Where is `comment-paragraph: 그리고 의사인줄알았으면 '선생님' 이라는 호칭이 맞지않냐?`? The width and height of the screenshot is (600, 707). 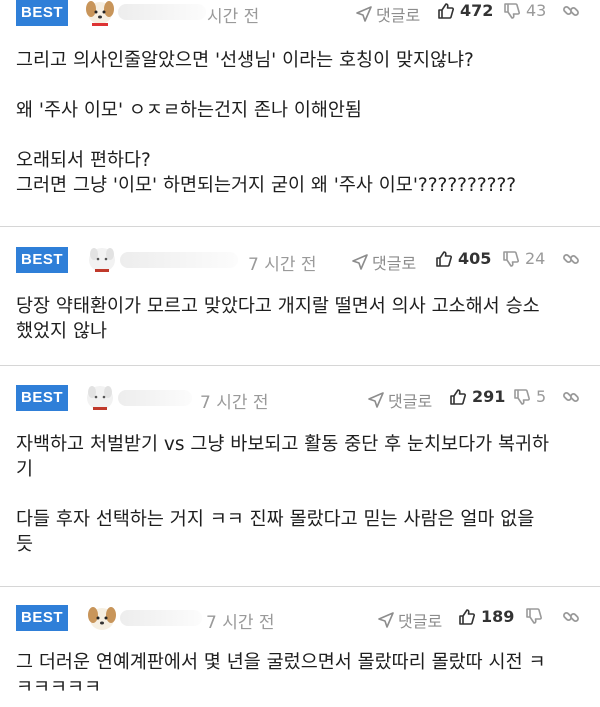 comment-paragraph: 그리고 의사인줄알았으면 '선생님' 이라는 호칭이 맞지않냐? is located at coordinates (245, 60).